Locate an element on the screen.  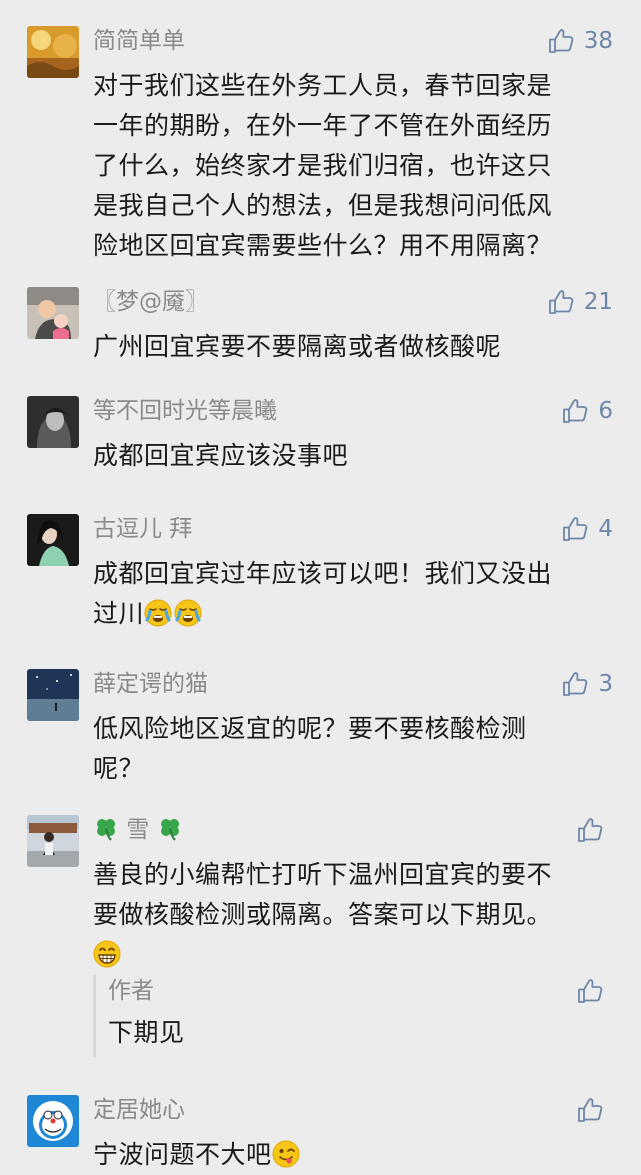
comment-line: 对于我们这些在外务工人员，春节回家是 is located at coordinates (323, 85).